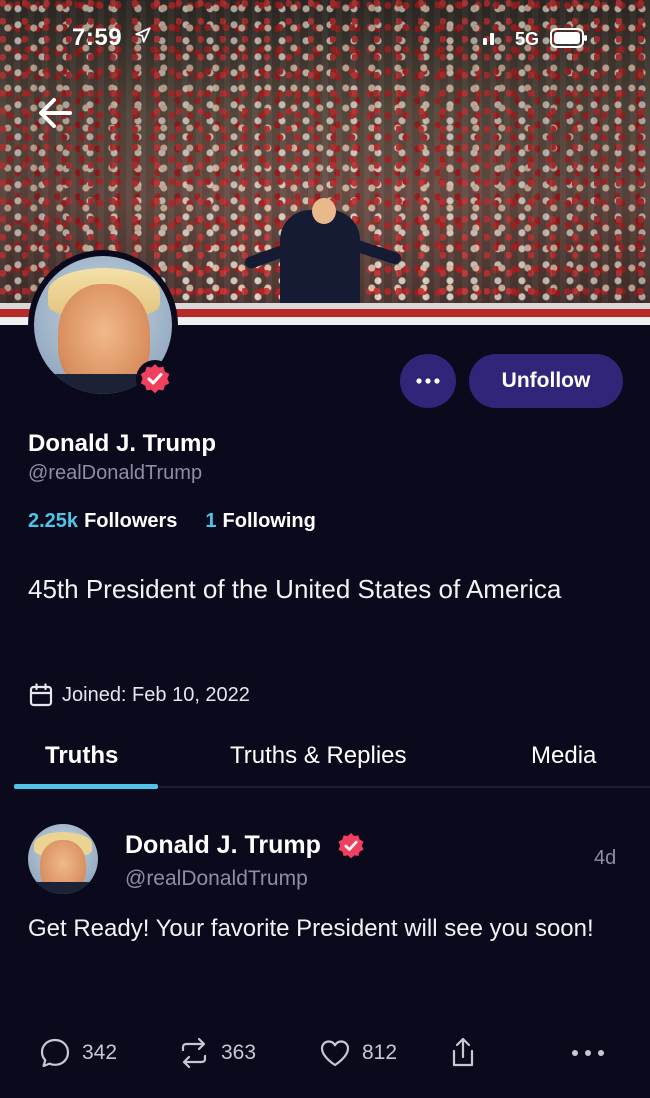 The image size is (650, 1098). I want to click on profile-stats: 2.25k Followers 1 Following, so click(172, 521).